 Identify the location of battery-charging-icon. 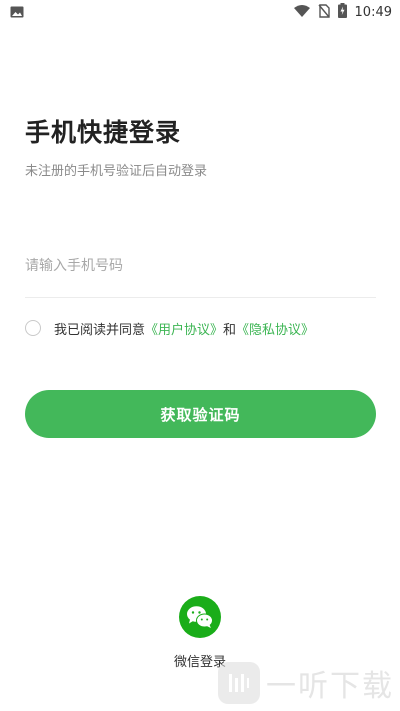
(342, 12).